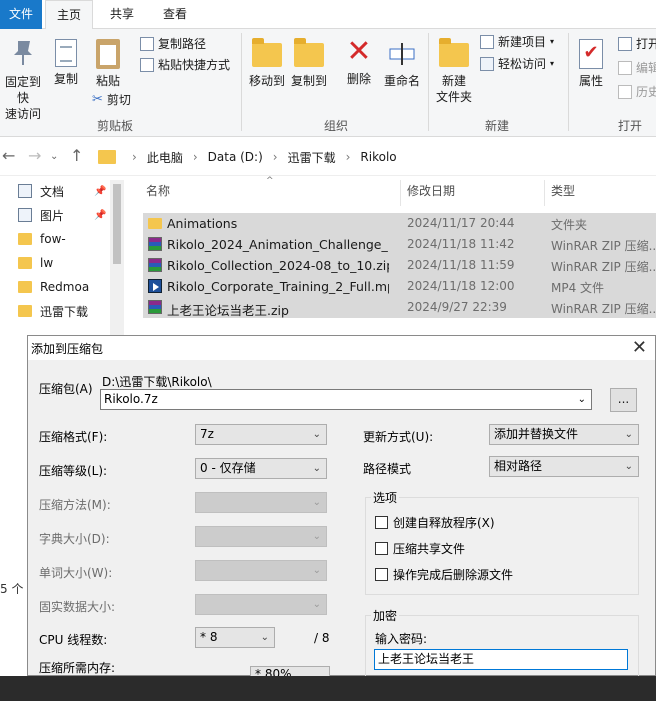 Image resolution: width=656 pixels, height=701 pixels. What do you see at coordinates (235, 157) in the screenshot?
I see `breadcrumb-item: Data (D:)` at bounding box center [235, 157].